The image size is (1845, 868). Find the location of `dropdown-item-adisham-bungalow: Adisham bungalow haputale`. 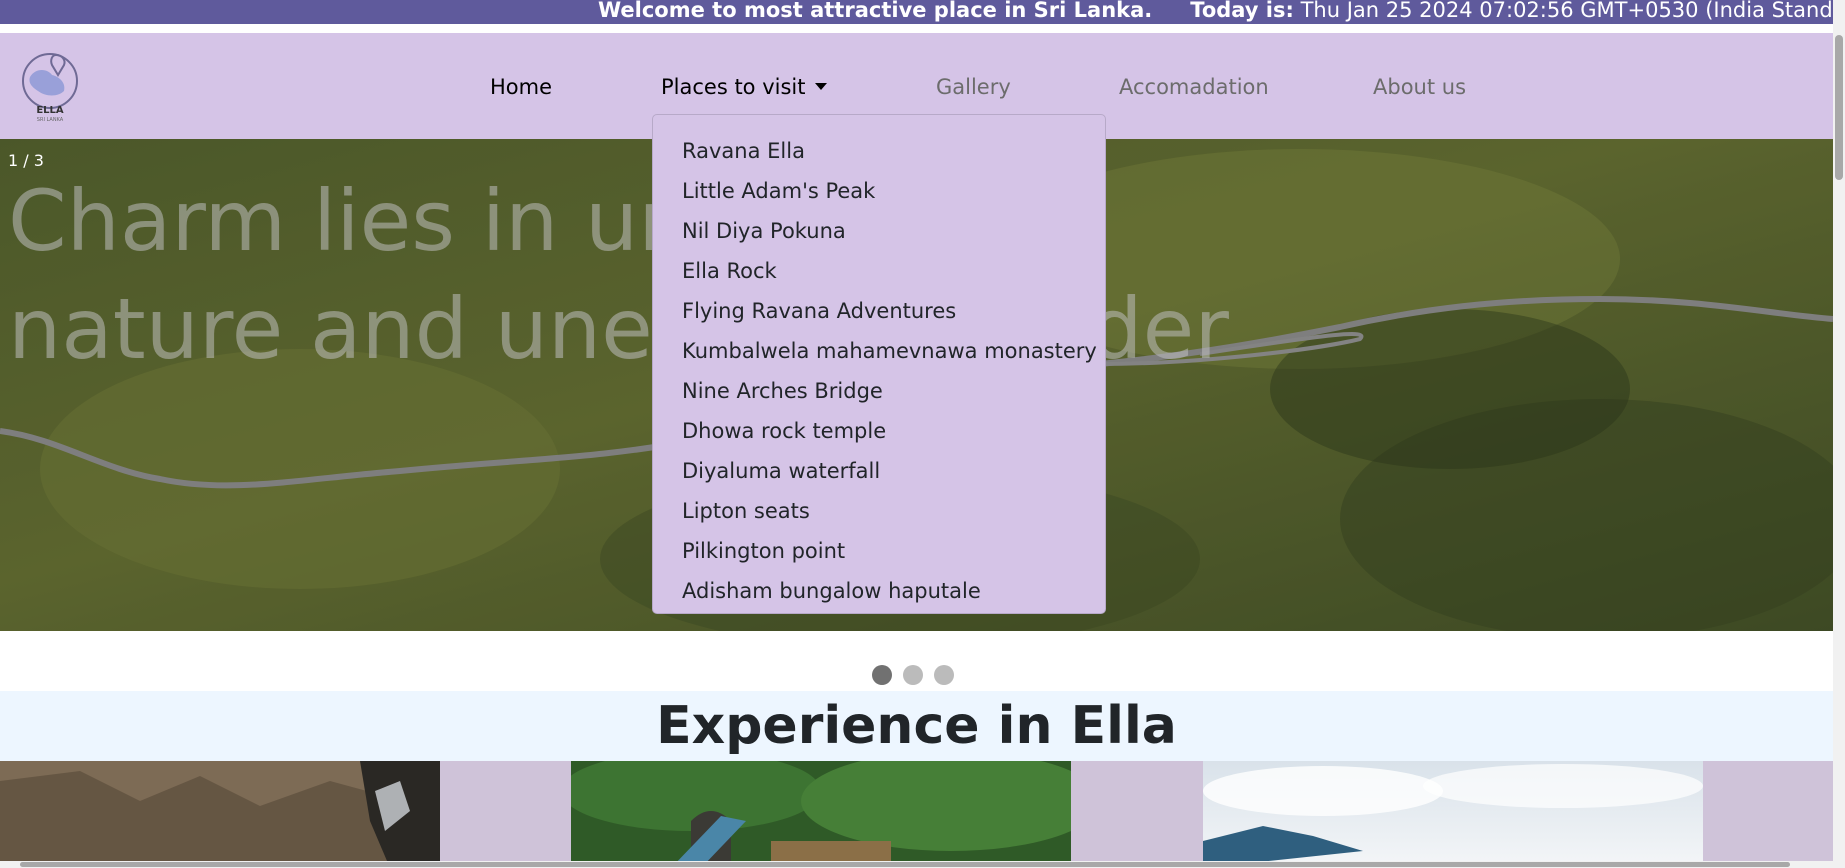

dropdown-item-adisham-bungalow: Adisham bungalow haputale is located at coordinates (879, 591).